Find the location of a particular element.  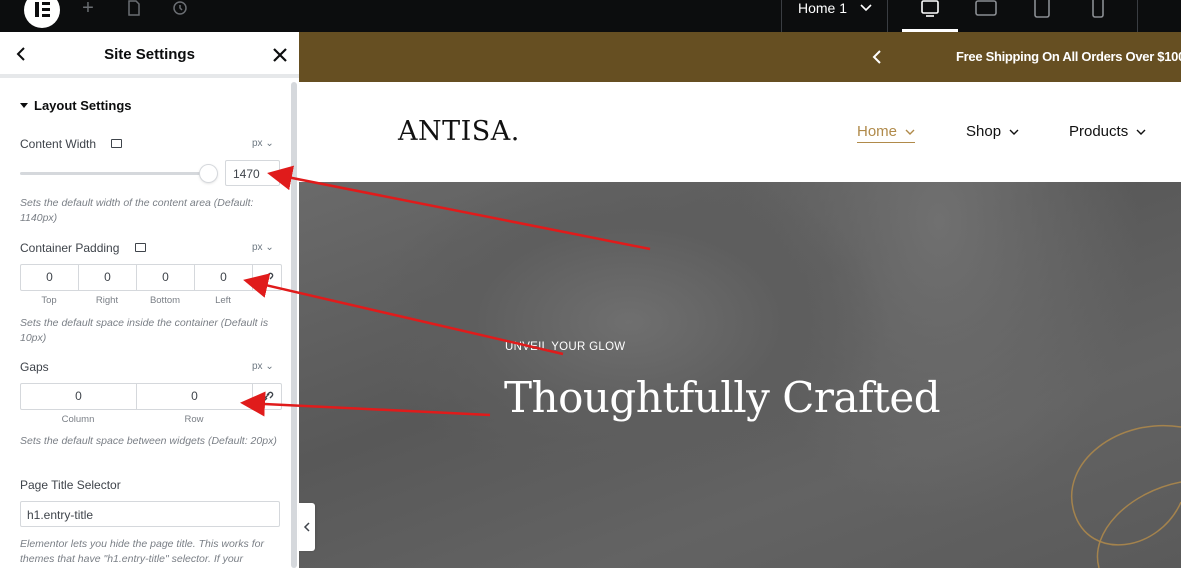

mobile-icon is located at coordinates (1098, 9).